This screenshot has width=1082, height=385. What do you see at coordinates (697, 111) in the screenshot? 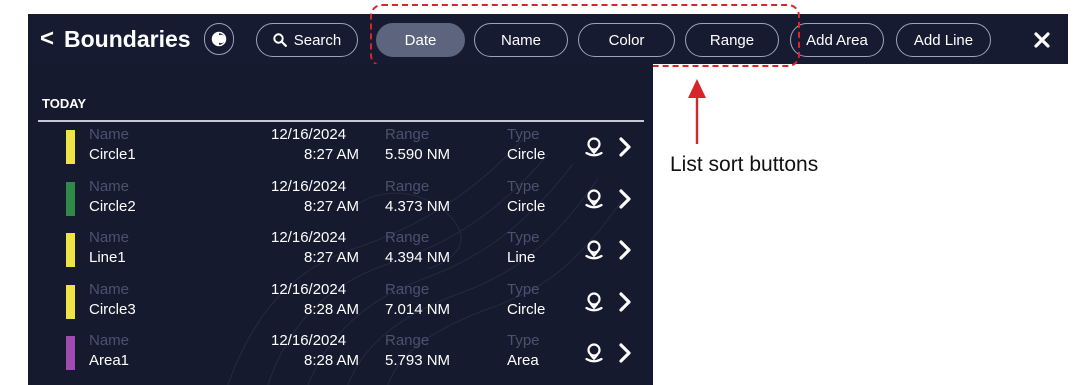
I see `annotation-arrow` at bounding box center [697, 111].